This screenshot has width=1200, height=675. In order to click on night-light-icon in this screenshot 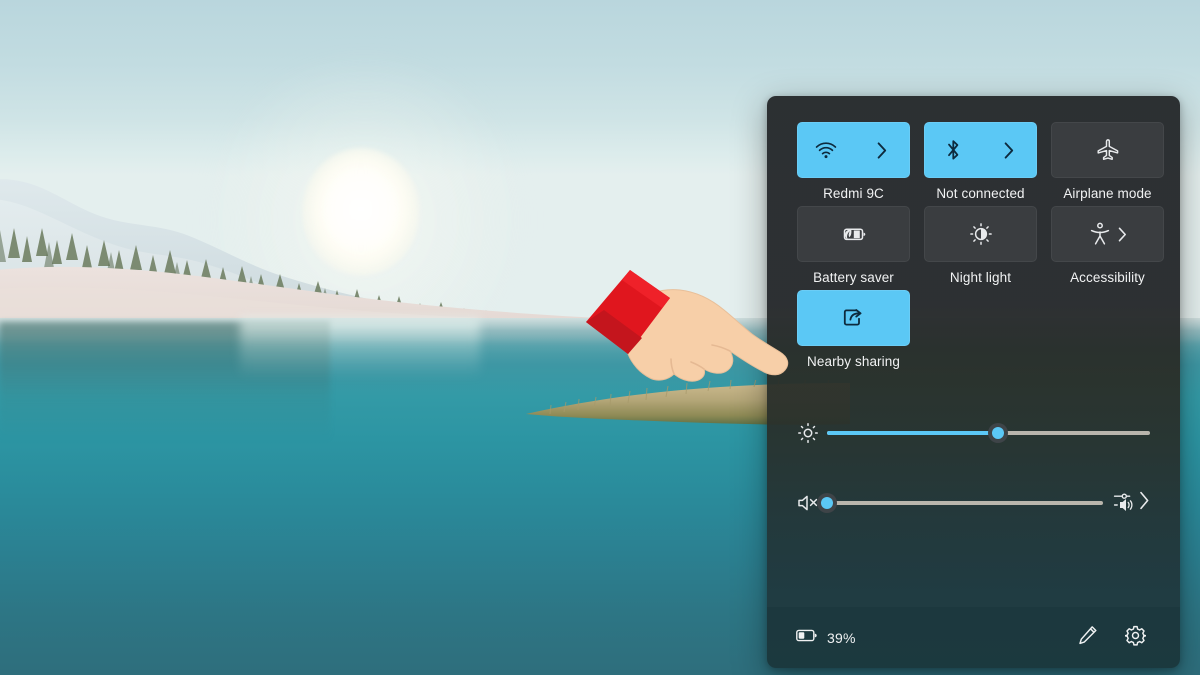, I will do `click(981, 234)`.